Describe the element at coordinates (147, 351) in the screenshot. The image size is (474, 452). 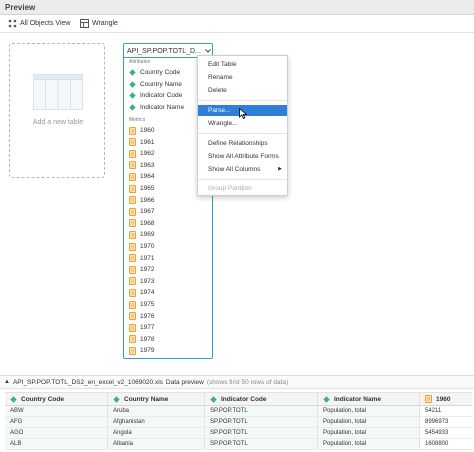
I see `metric-label: 1979` at that location.